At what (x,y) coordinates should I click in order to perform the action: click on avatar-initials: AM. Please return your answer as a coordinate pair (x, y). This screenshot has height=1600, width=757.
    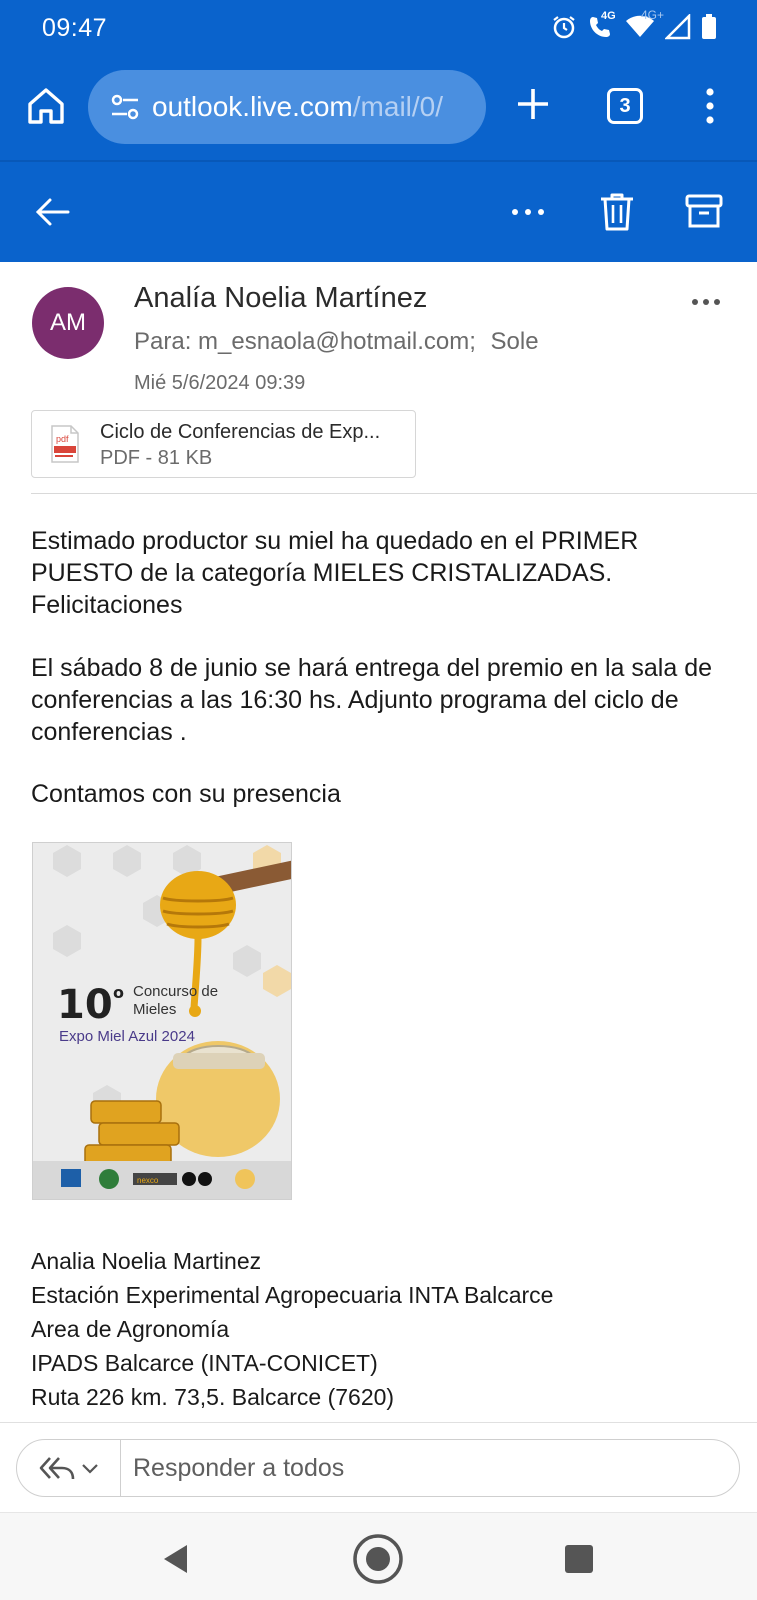
    Looking at the image, I should click on (68, 322).